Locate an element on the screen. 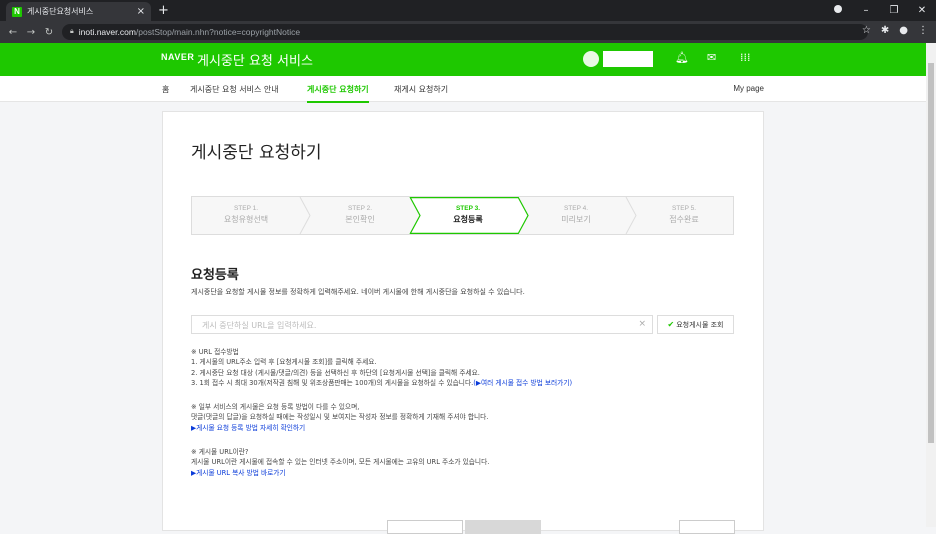 Image resolution: width=936 pixels, height=534 pixels. step-2: STEP 2. 본인확인 is located at coordinates (360, 214).